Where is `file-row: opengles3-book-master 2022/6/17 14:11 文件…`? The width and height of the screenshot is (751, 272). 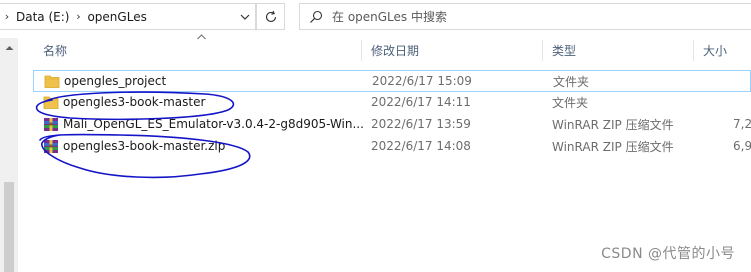
file-row: opengles3-book-master 2022/6/17 14:11 文件… is located at coordinates (392, 103).